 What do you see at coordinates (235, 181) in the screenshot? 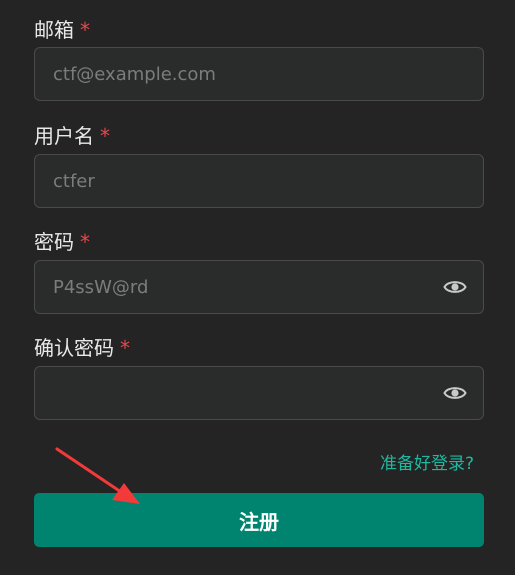
I see `username-input` at bounding box center [235, 181].